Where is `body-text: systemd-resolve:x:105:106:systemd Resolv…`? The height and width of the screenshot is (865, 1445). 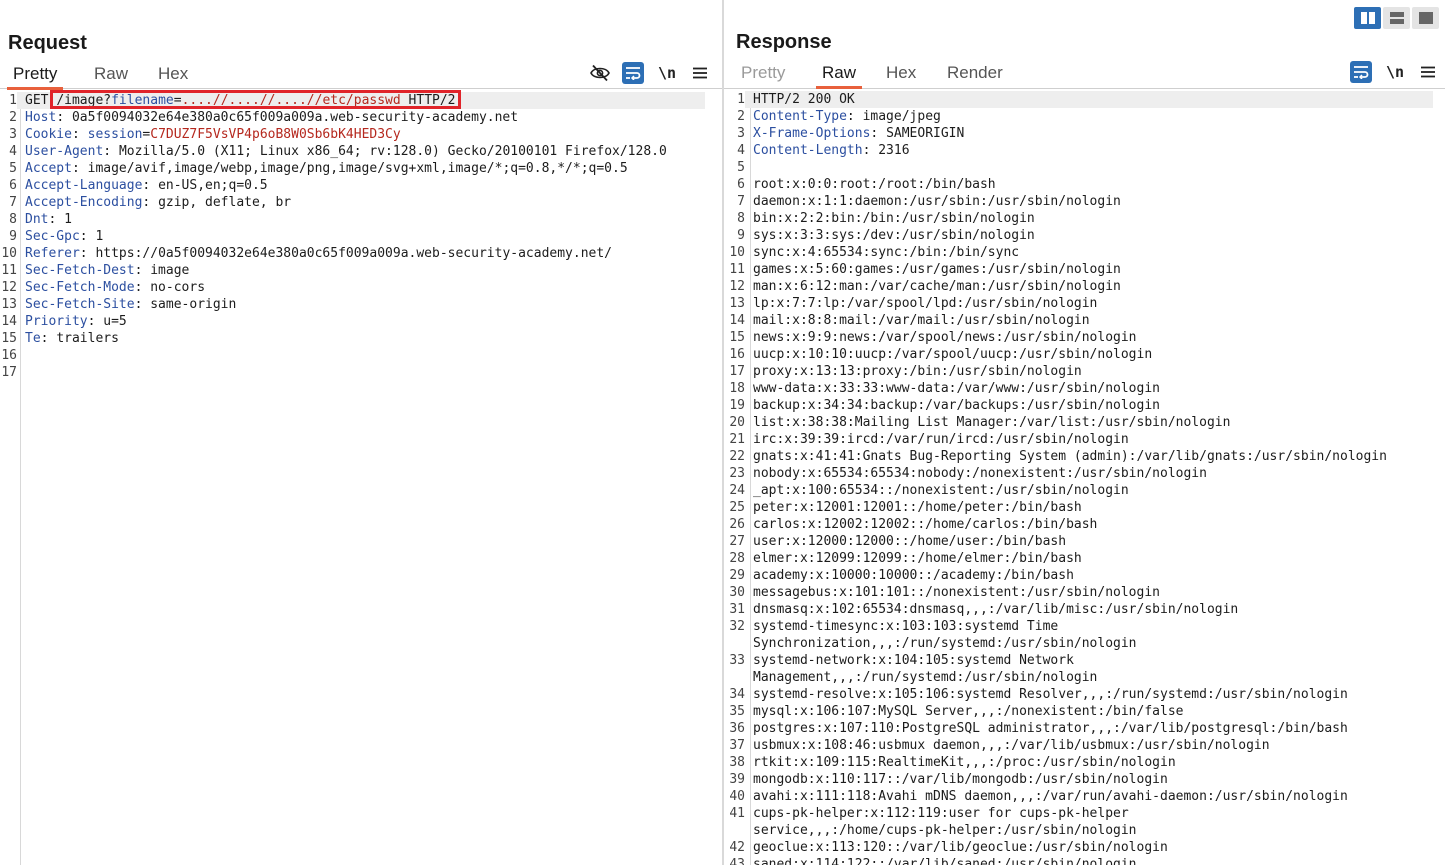 body-text: systemd-resolve:x:105:106:systemd Resolv… is located at coordinates (1050, 694).